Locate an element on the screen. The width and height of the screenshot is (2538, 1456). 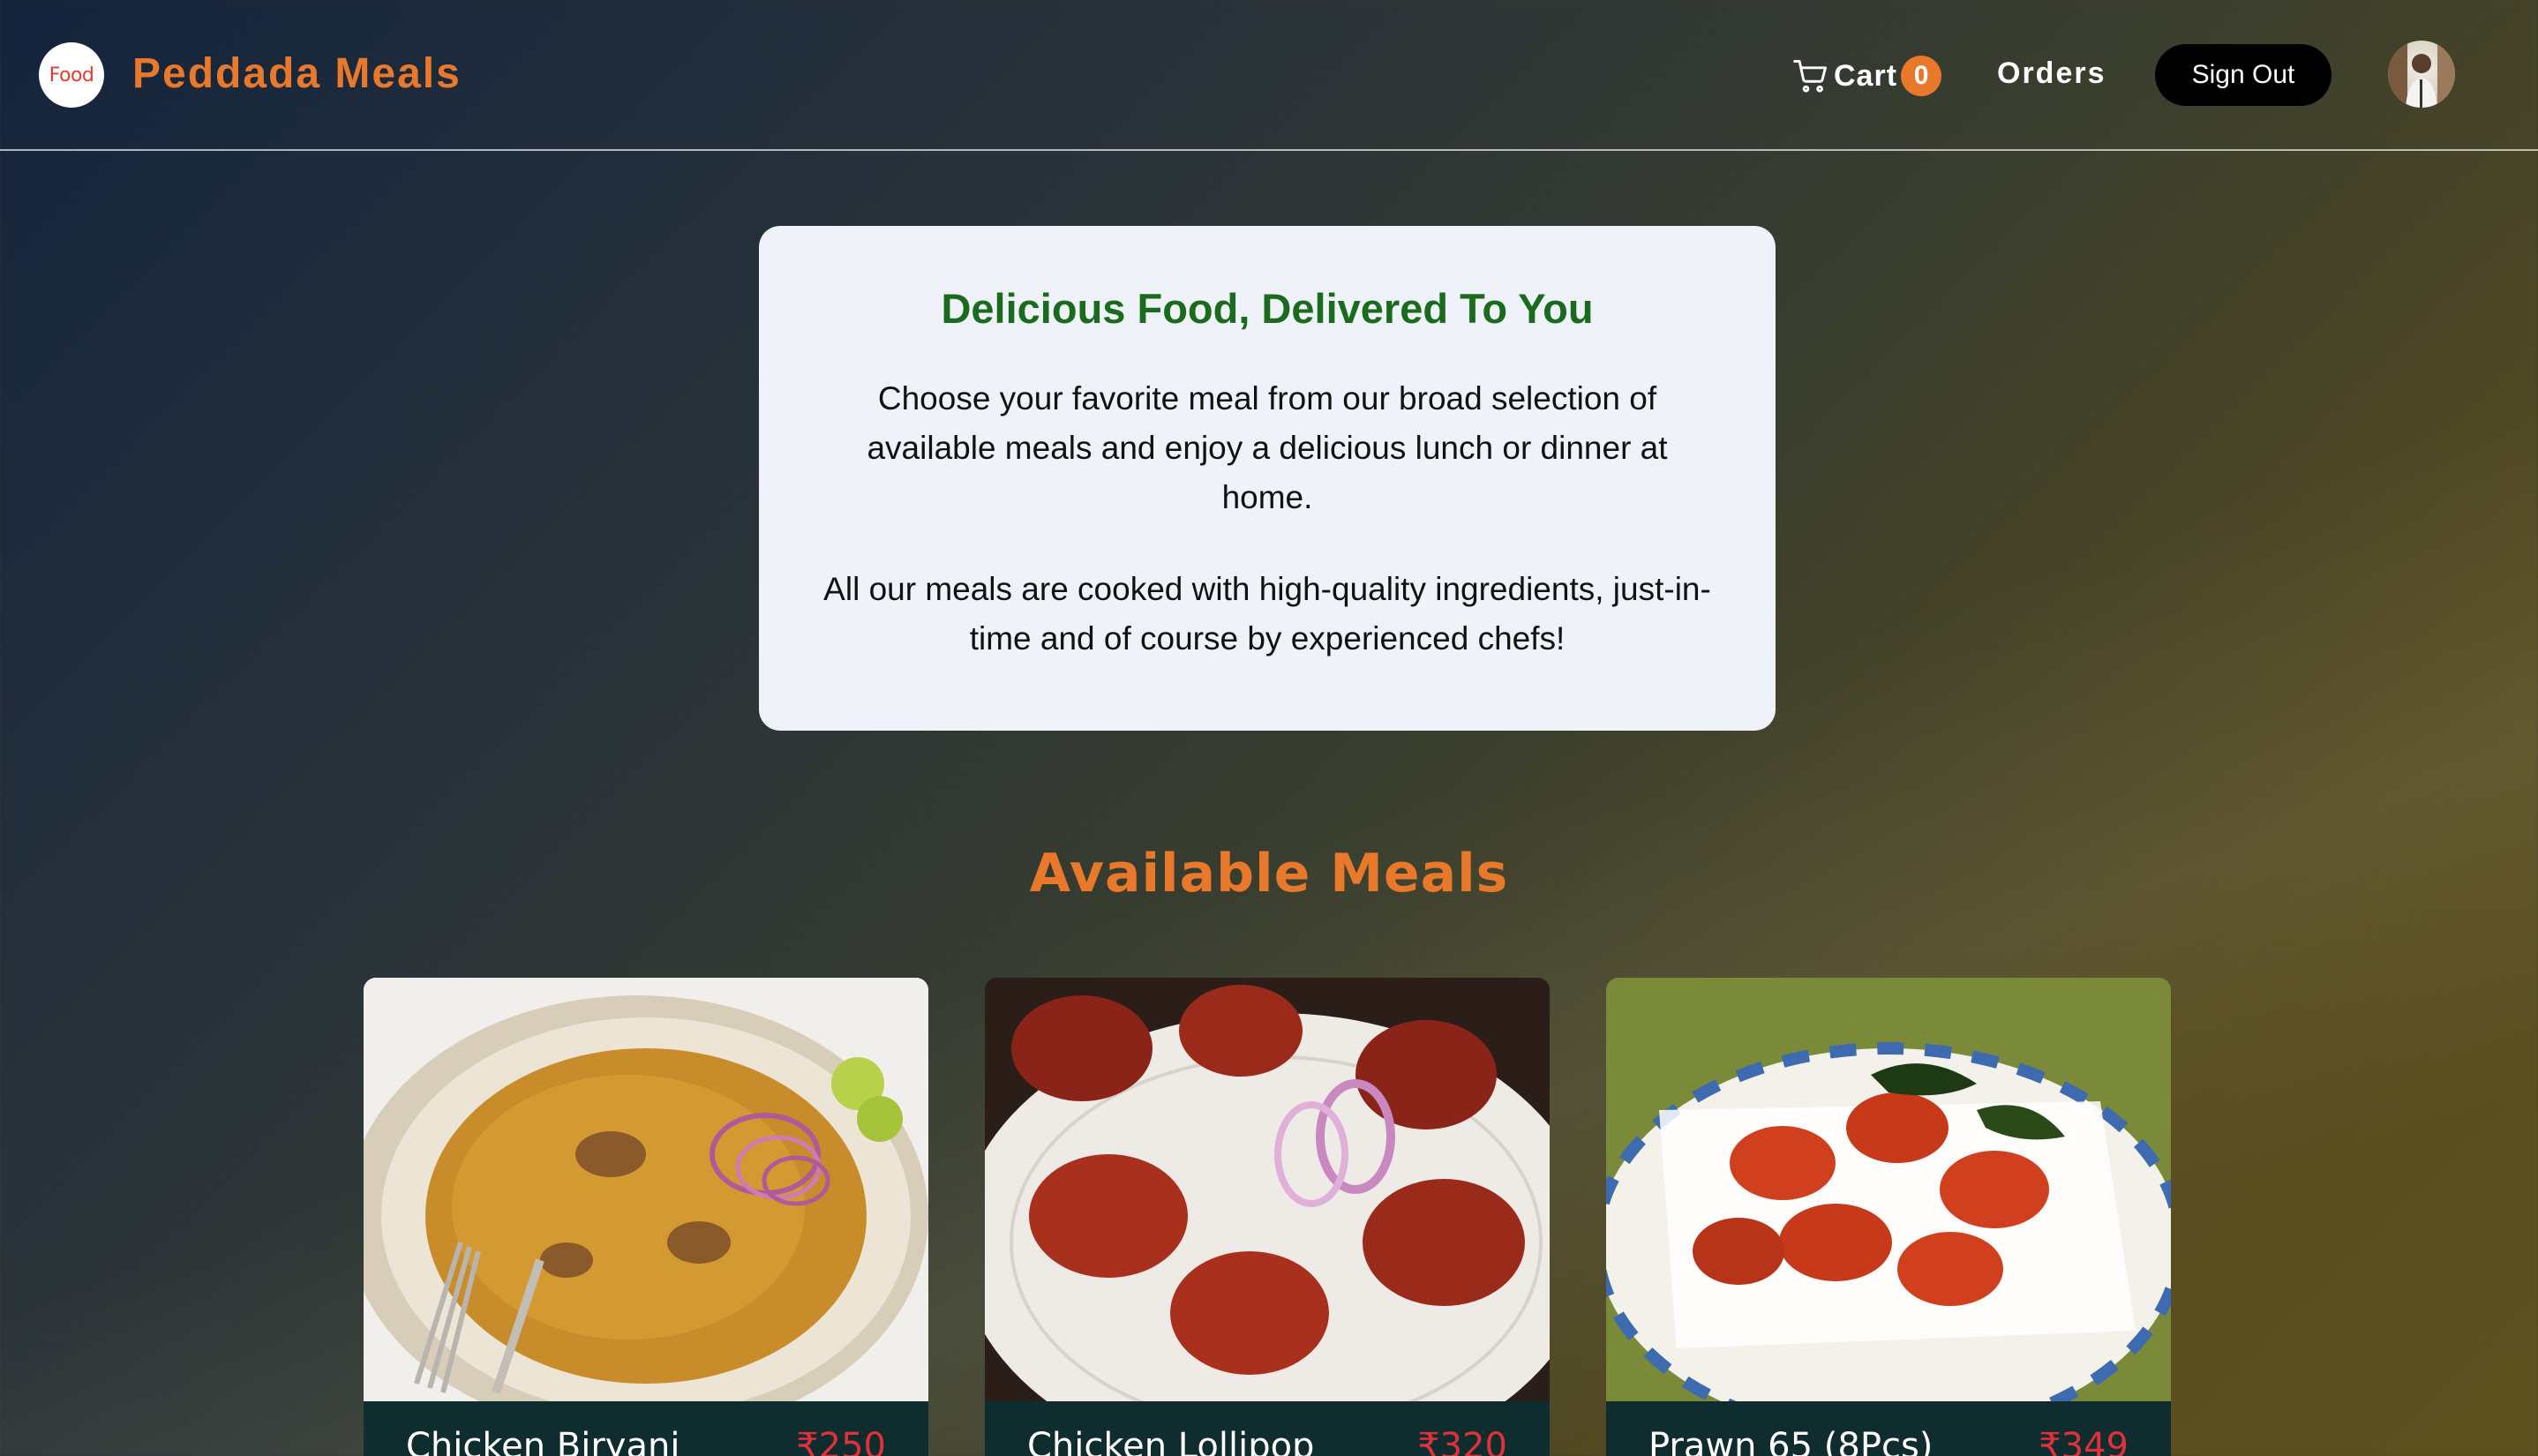
user-avatar is located at coordinates (2421, 74).